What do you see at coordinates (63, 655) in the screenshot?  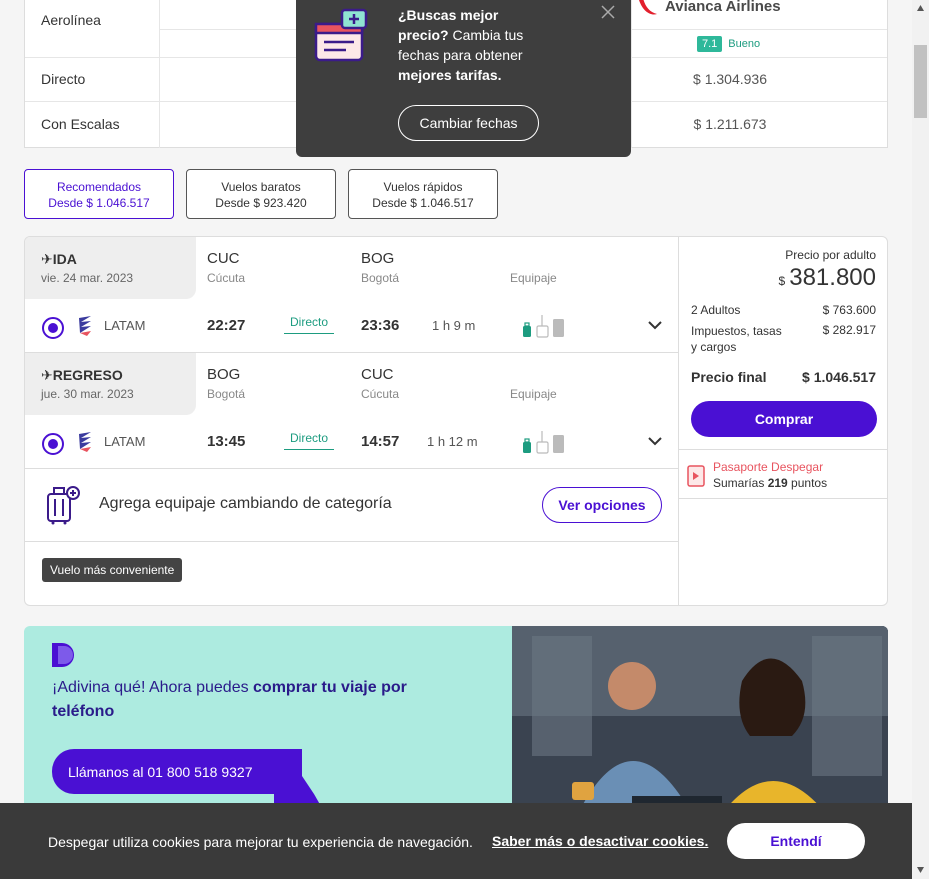 I see `despegar-logo-icon` at bounding box center [63, 655].